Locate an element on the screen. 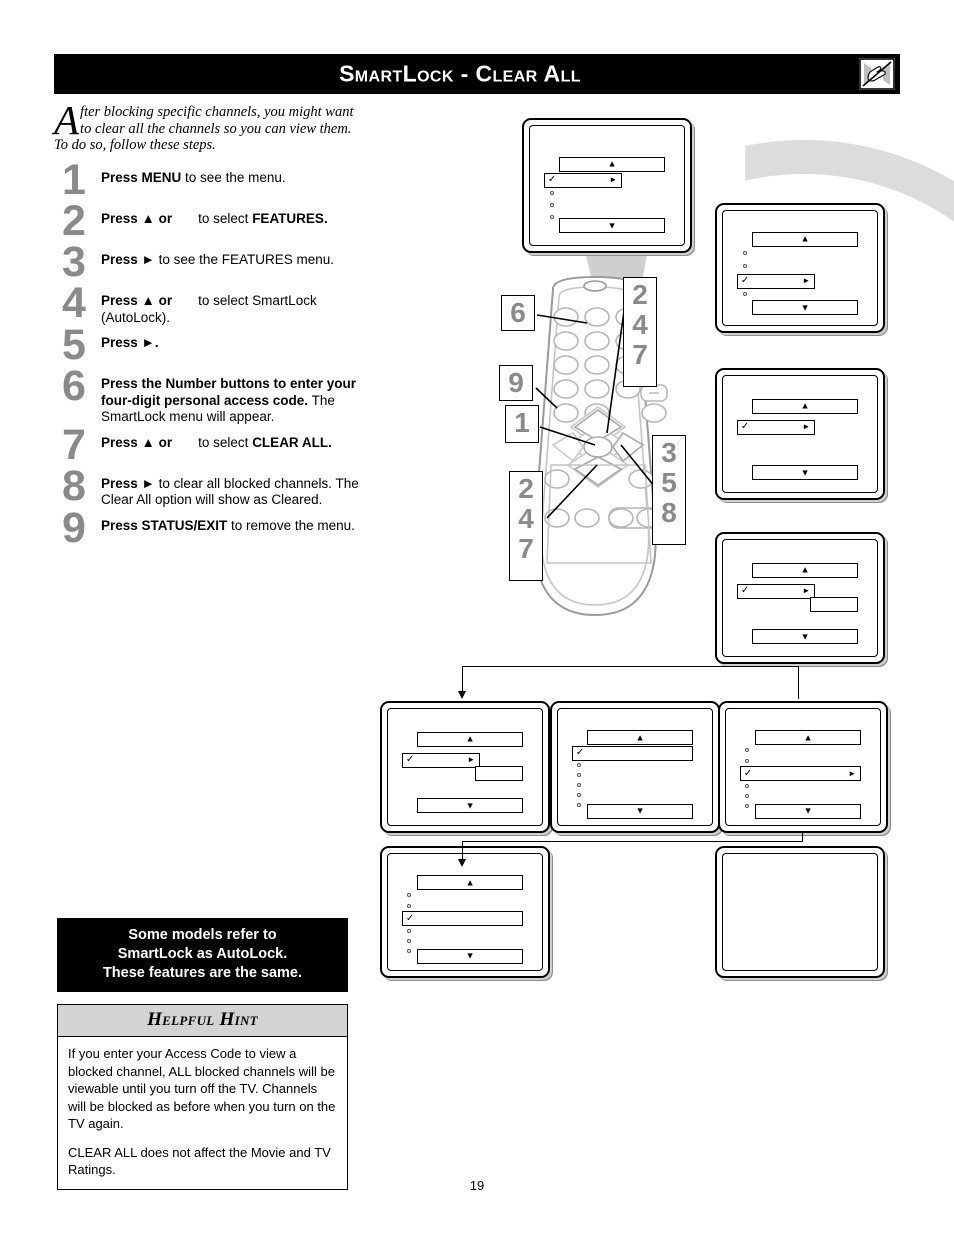 The width and height of the screenshot is (954, 1235). callout-9: 9 is located at coordinates (516, 383).